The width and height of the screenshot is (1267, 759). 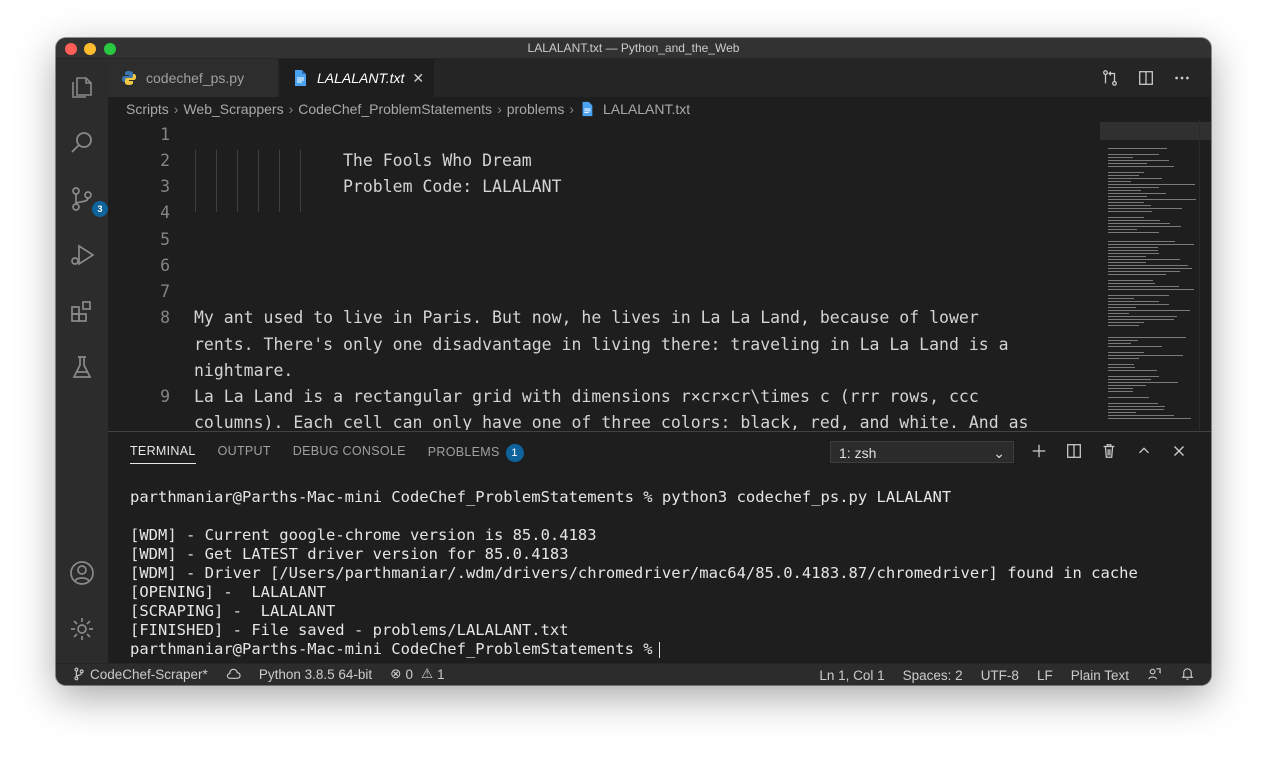 What do you see at coordinates (82, 143) in the screenshot?
I see `search-icon` at bounding box center [82, 143].